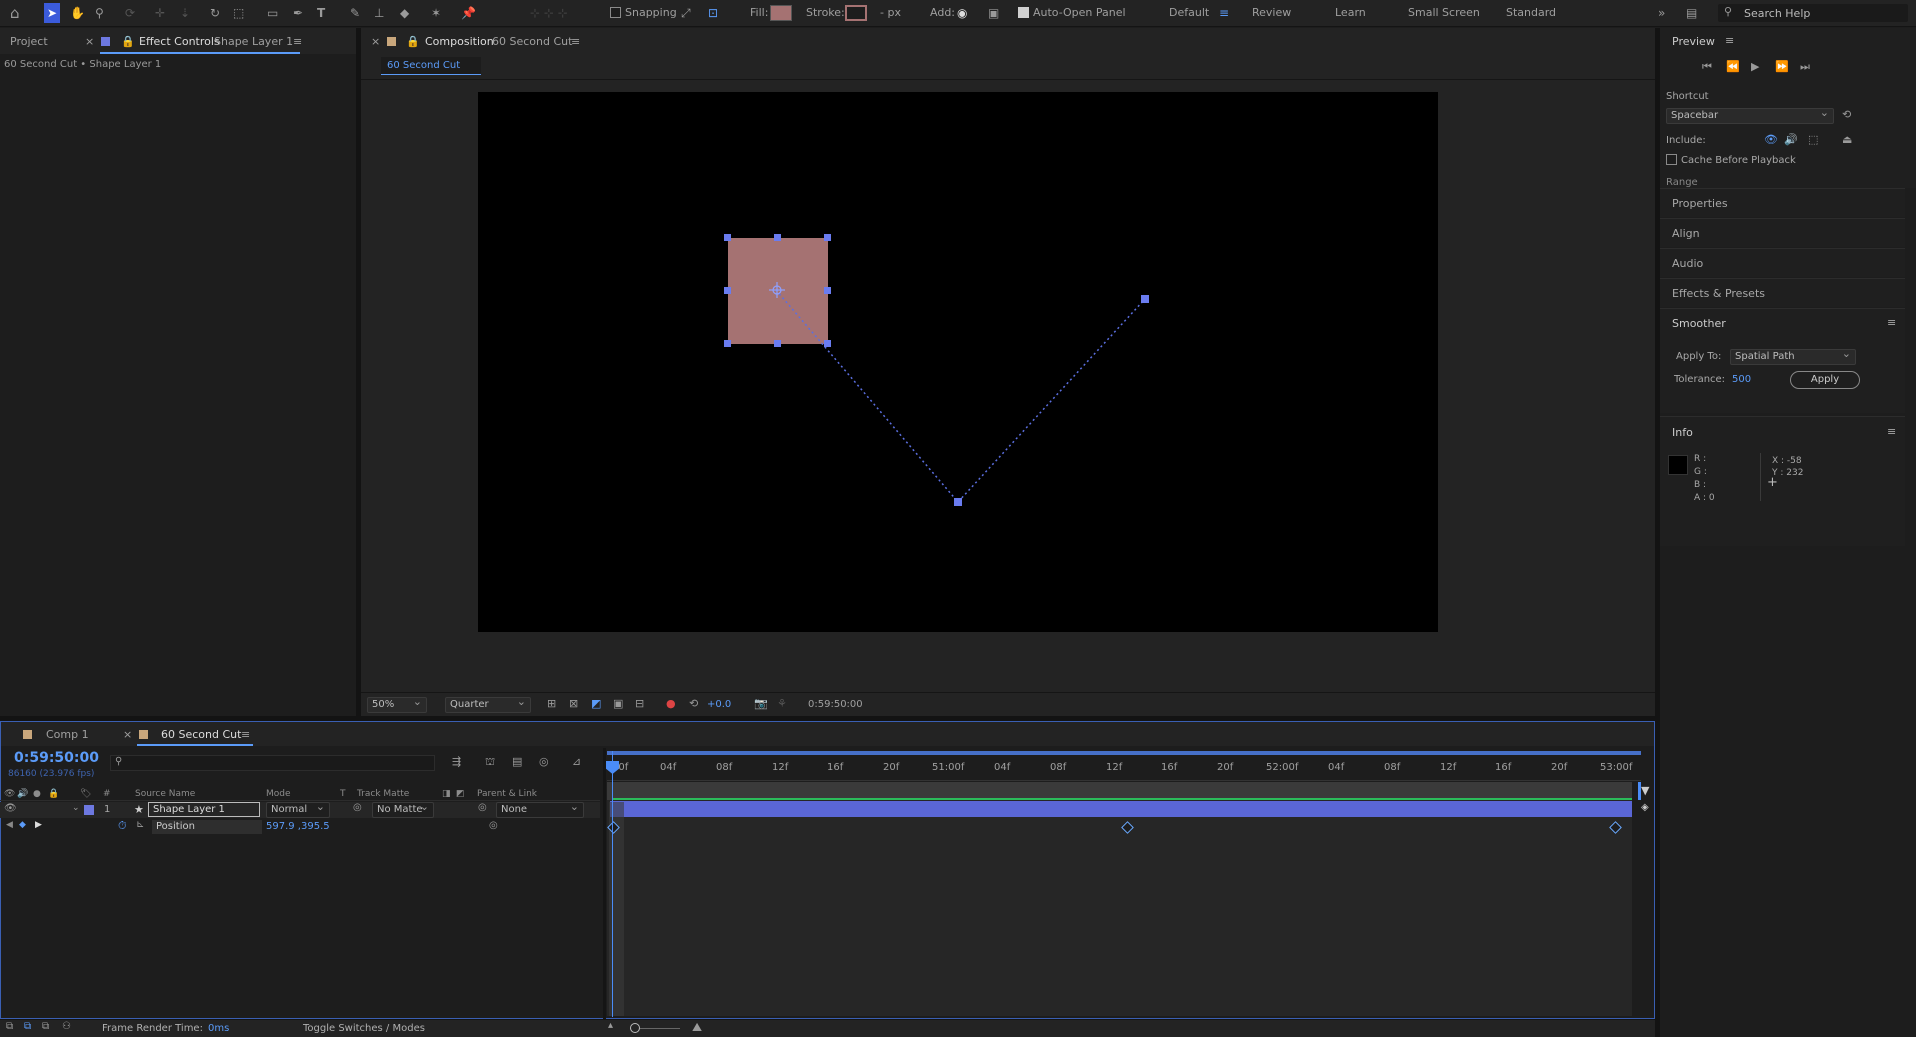 This screenshot has width=1916, height=1037. I want to click on exposure-value: +0.0, so click(719, 704).